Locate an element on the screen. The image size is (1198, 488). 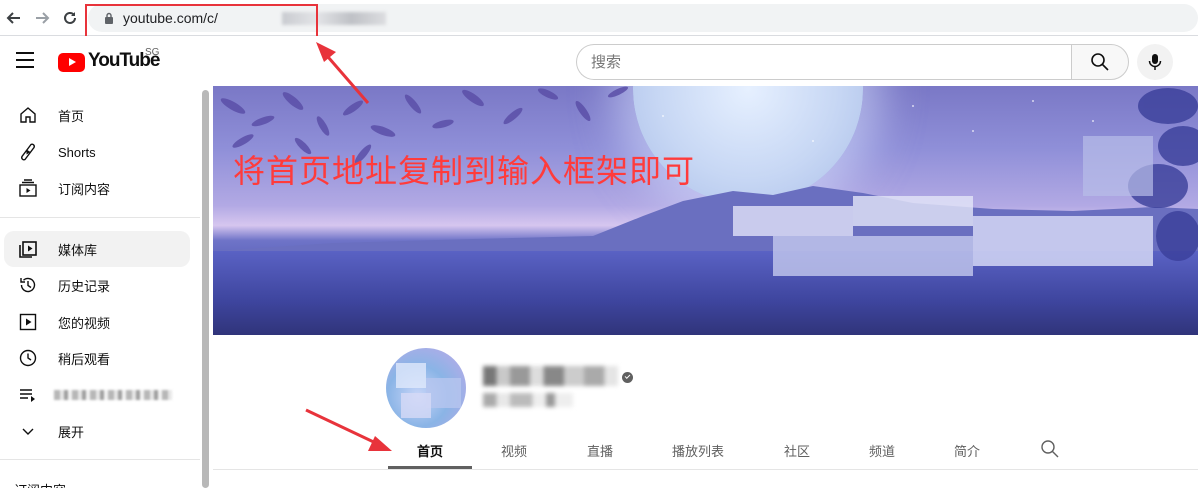
sidebar-item-label: 稍后观看 is located at coordinates (84, 359).